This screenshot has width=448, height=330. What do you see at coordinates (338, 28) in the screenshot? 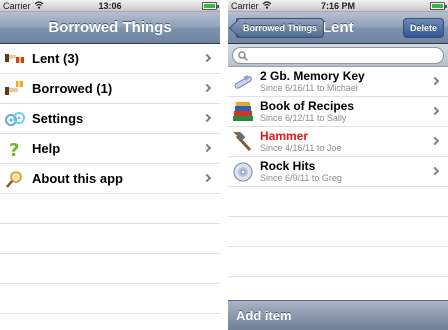
I see `navigation-bar: Borrowed Things Lent Delete` at bounding box center [338, 28].